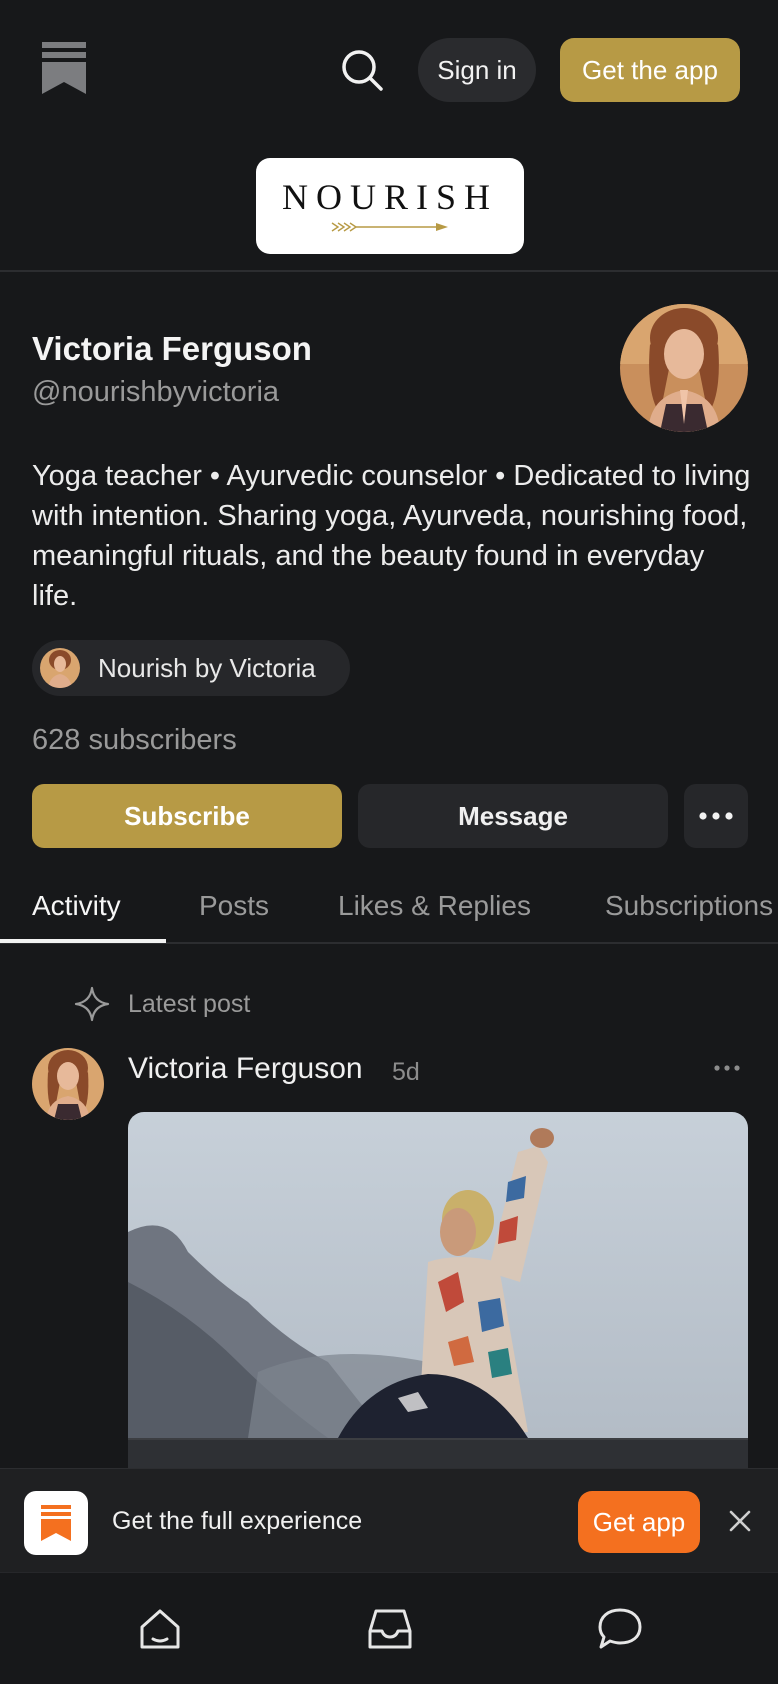  I want to click on inbox-icon, so click(390, 1629).